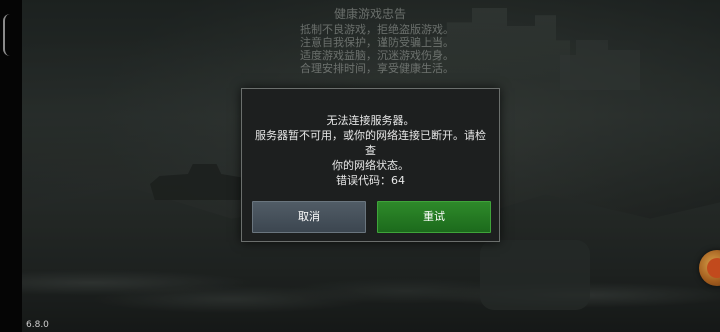 The height and width of the screenshot is (332, 720). I want to click on health-notice-line: 注意自我保护，谨防受骗上当。, so click(377, 42).